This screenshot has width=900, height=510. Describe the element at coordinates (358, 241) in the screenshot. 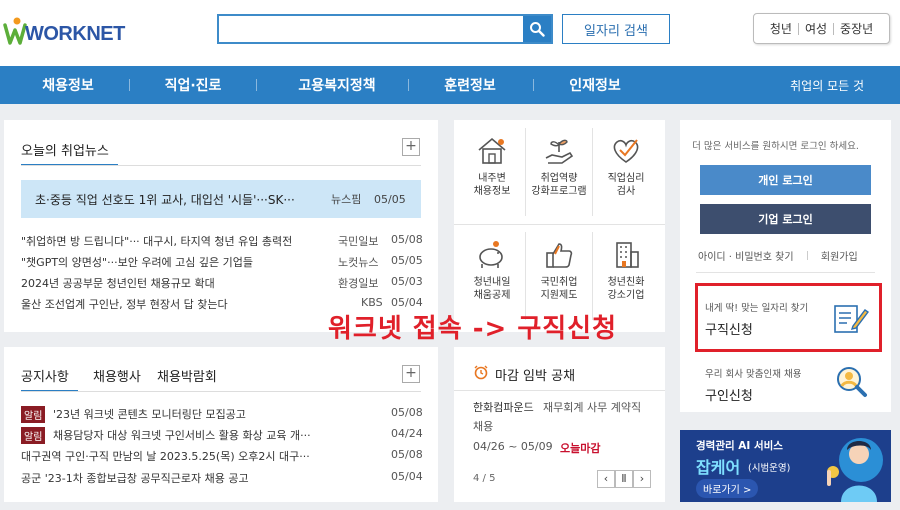

I see `news-source: 국민일보` at that location.